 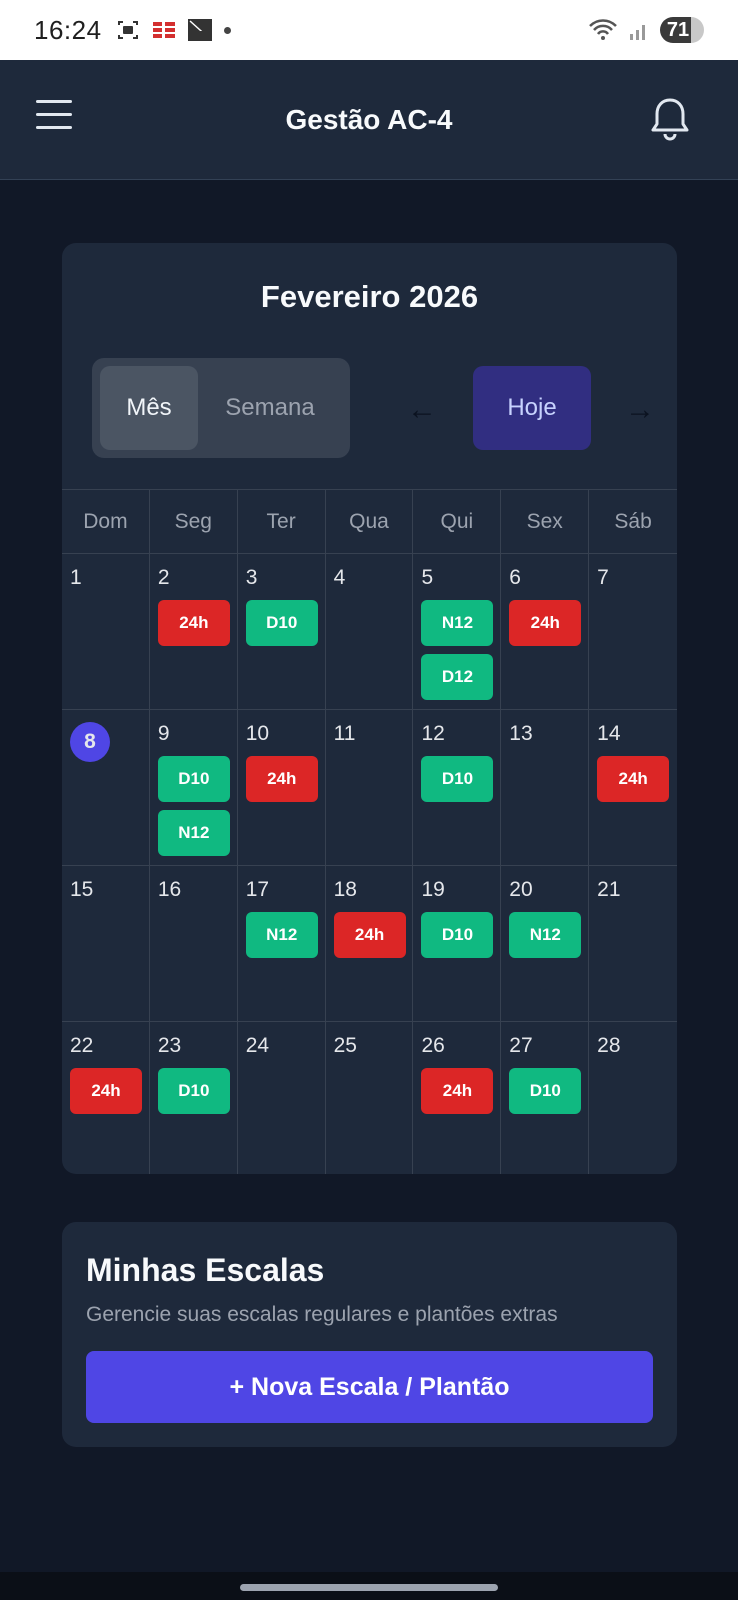 What do you see at coordinates (106, 787) in the screenshot?
I see `calendar-day-cell: 8` at bounding box center [106, 787].